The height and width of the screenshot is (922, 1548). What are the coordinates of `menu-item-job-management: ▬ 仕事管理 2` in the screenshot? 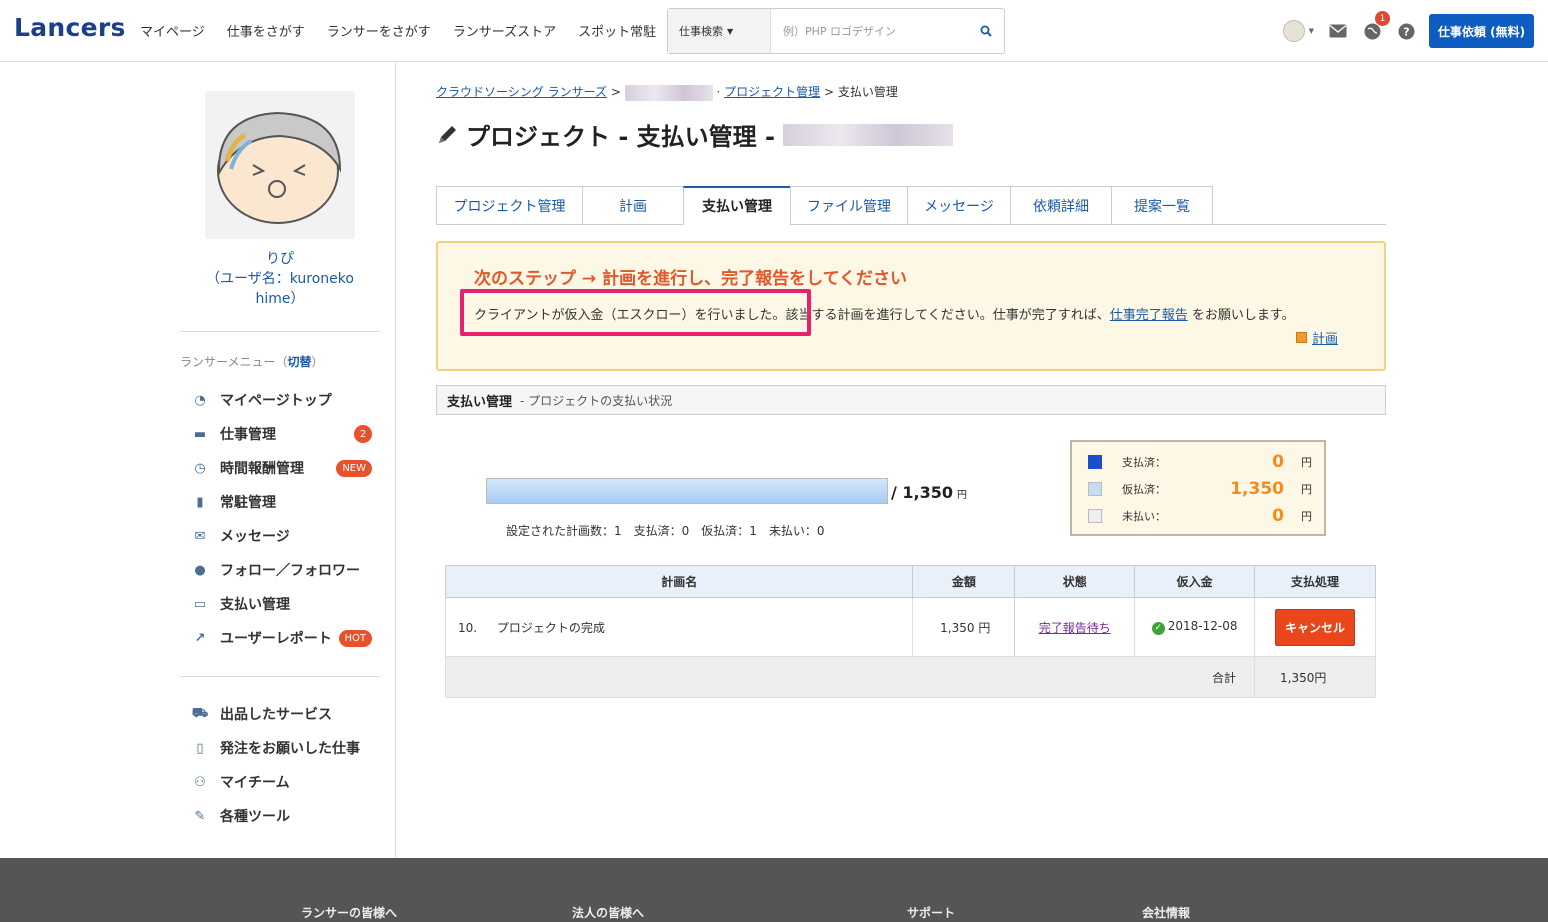 It's located at (285, 434).